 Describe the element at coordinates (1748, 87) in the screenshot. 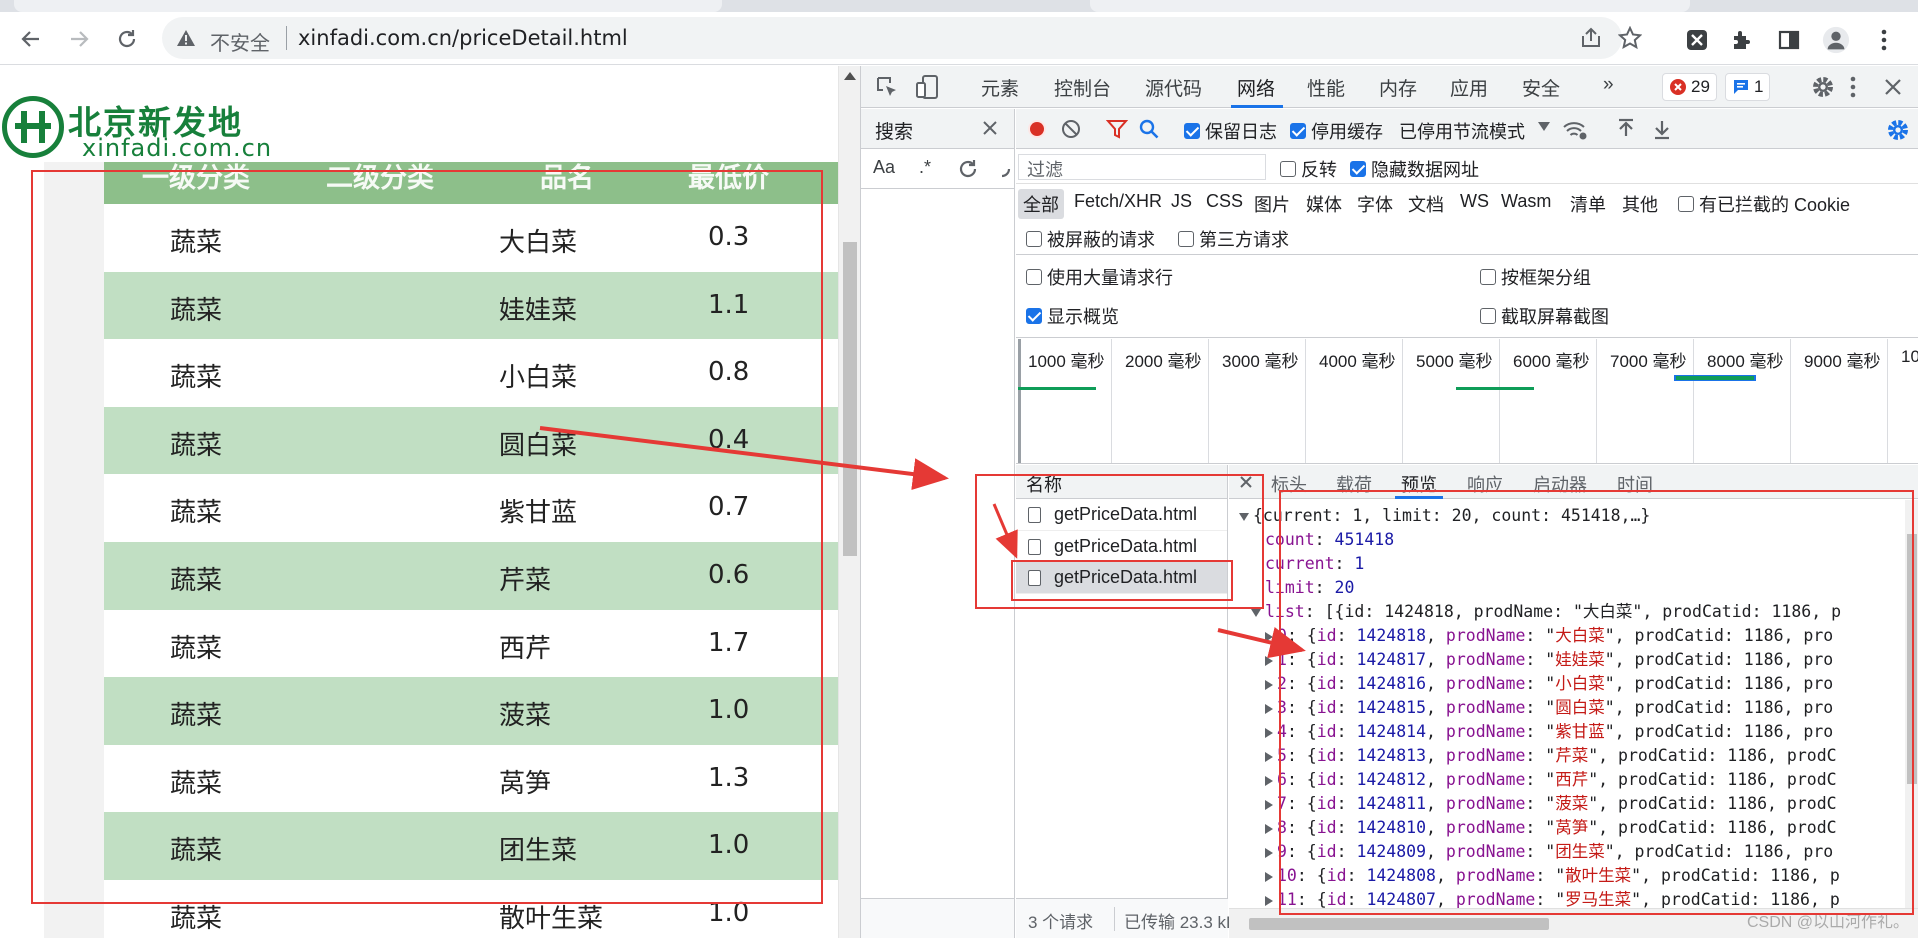

I see `message-count-badge: 1` at that location.